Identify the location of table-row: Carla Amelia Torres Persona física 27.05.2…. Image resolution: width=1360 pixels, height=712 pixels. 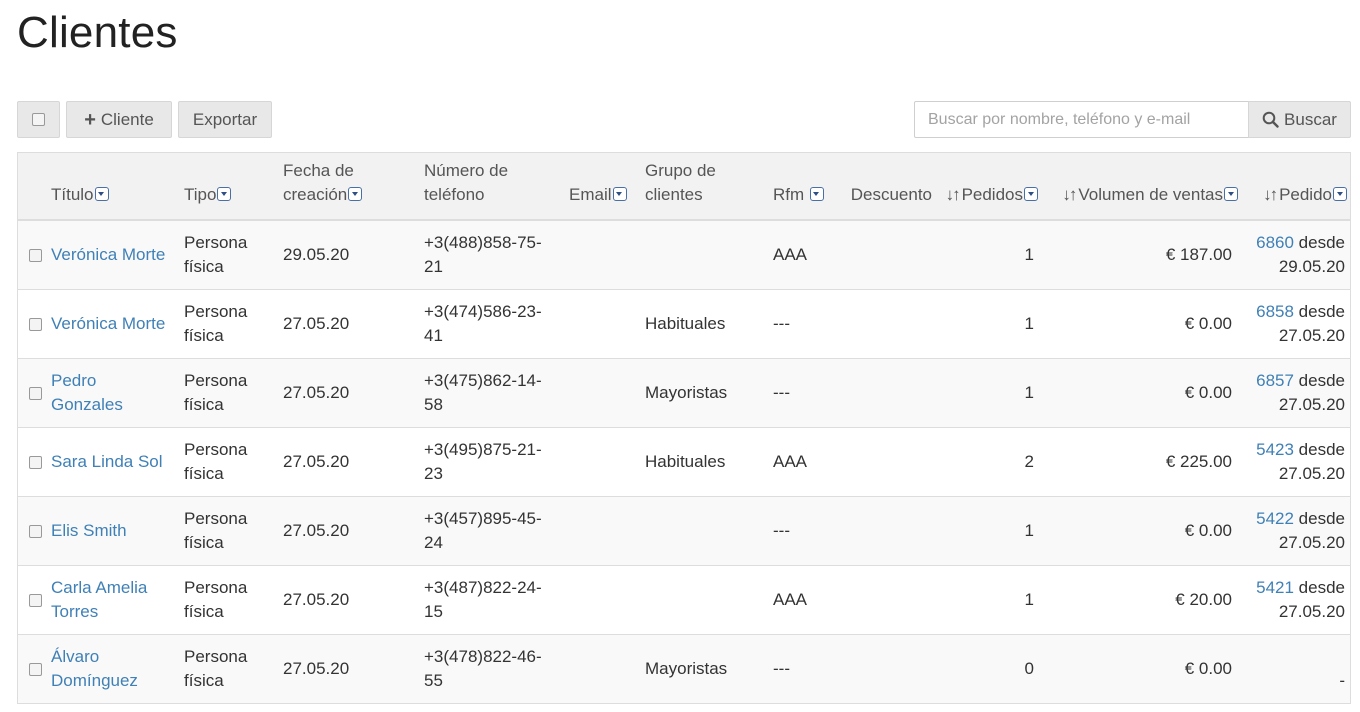
(684, 600).